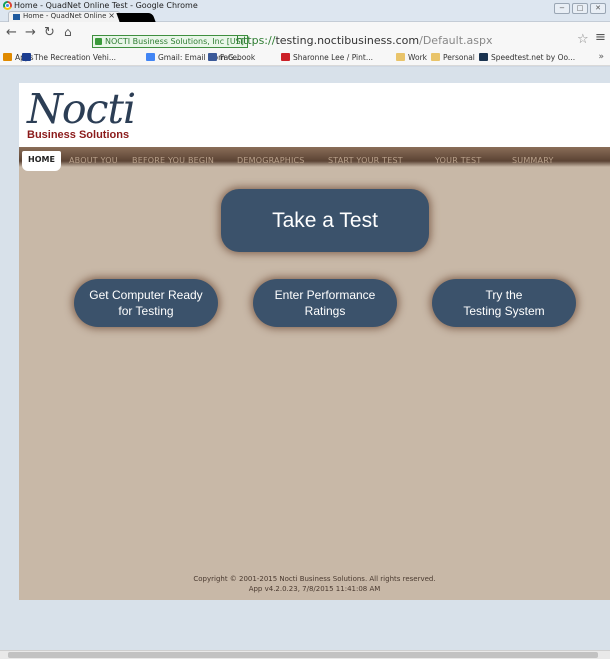 This screenshot has height=659, width=610. I want to click on menu-icon: ≡, so click(600, 37).